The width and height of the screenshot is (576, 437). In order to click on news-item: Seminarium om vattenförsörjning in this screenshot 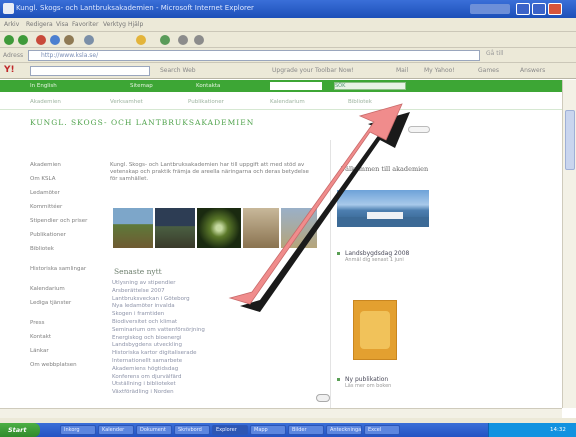, I will do `click(217, 331)`.